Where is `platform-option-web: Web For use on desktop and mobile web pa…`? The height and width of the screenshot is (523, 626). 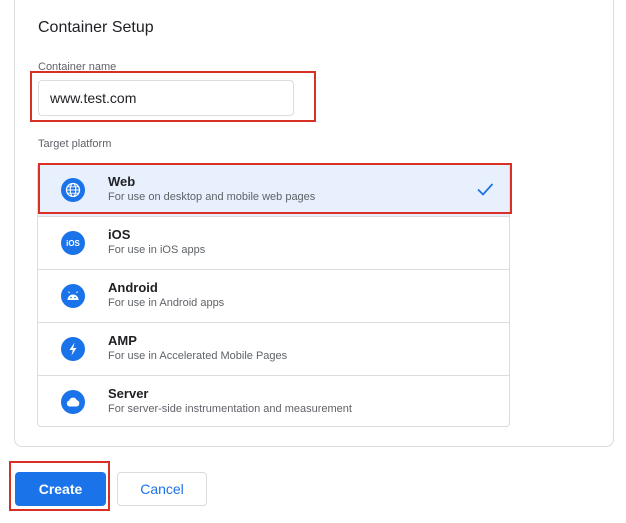
platform-option-web: Web For use on desktop and mobile web pa… is located at coordinates (273, 190).